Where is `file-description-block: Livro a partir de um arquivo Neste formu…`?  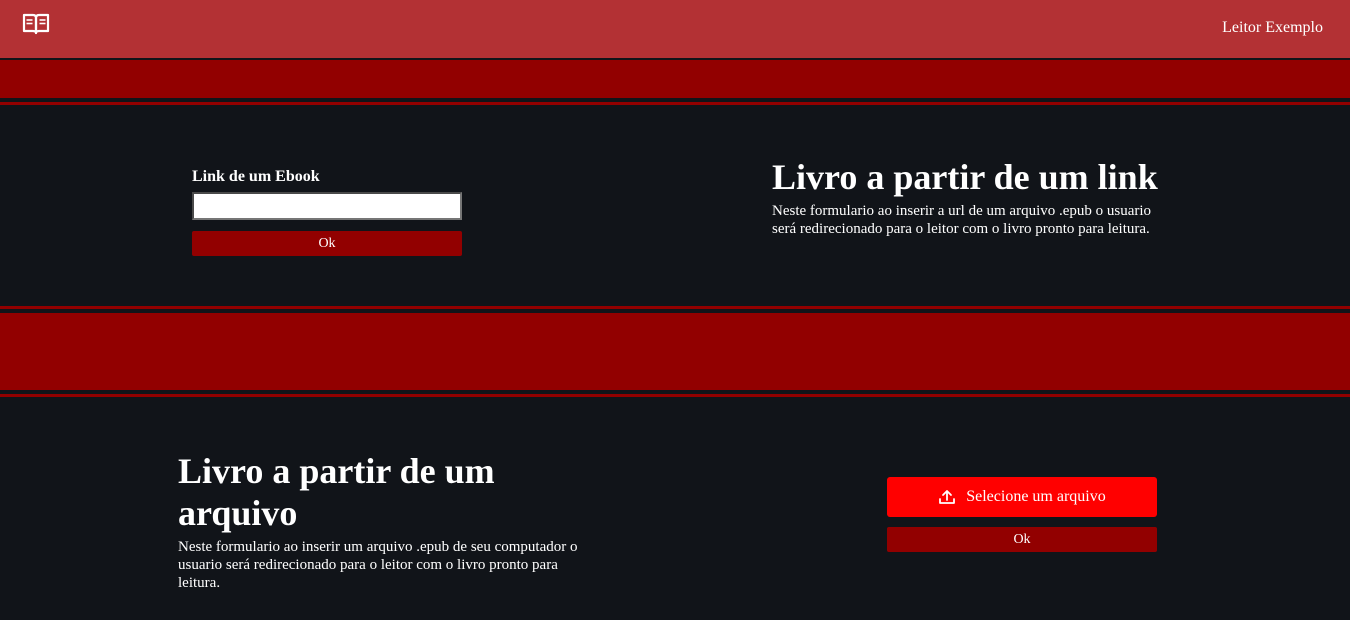 file-description-block: Livro a partir de um arquivo Neste formu… is located at coordinates (378, 521).